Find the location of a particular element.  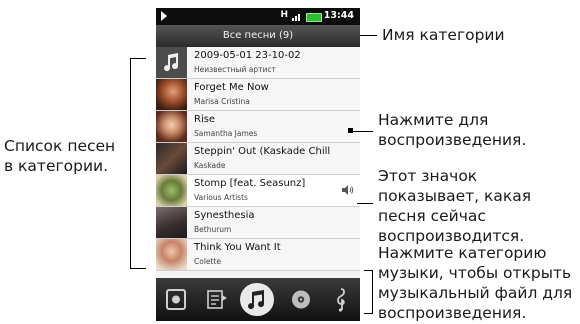

library-icon is located at coordinates (176, 299).